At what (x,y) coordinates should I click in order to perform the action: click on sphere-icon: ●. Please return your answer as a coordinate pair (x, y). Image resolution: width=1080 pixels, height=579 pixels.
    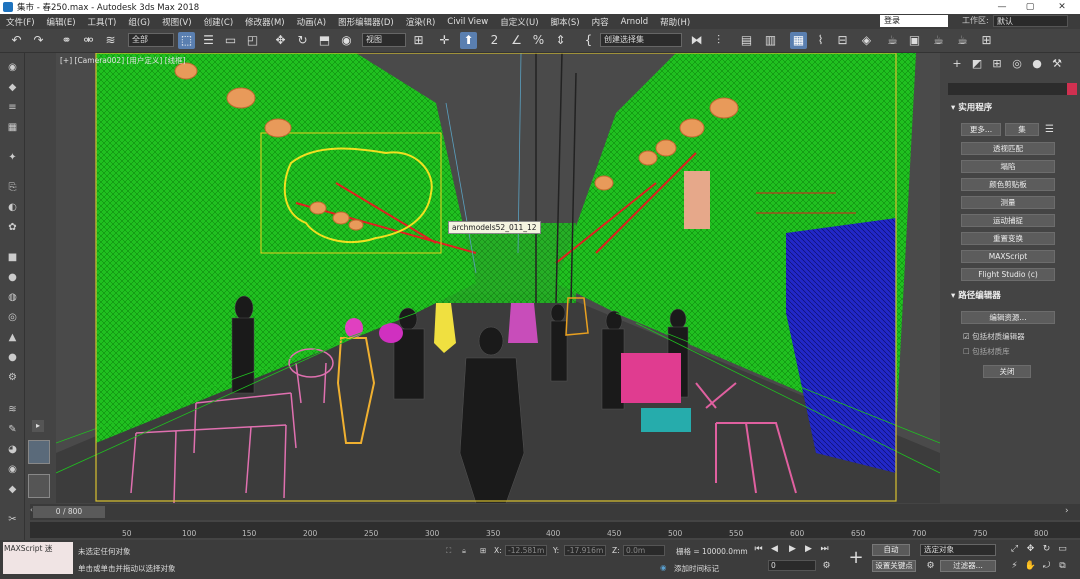
    Looking at the image, I should click on (12, 278).